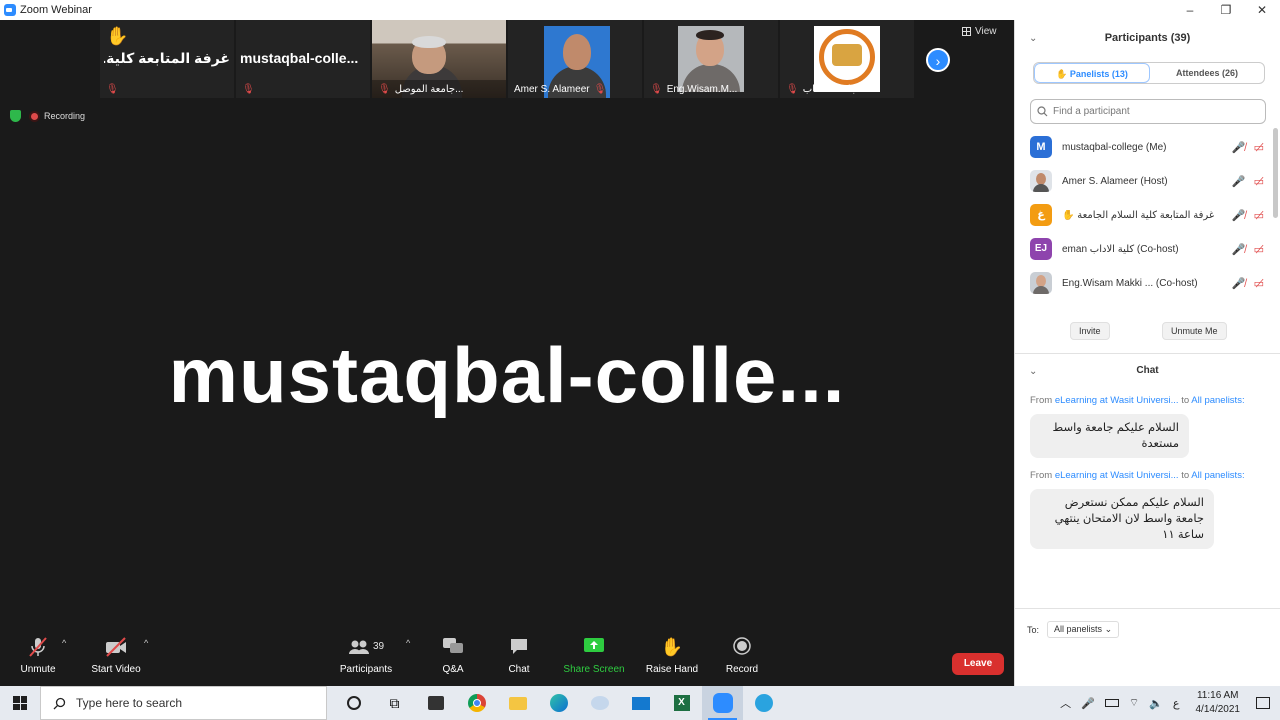 The image size is (1280, 720). I want to click on cortana-icon, so click(353, 703).